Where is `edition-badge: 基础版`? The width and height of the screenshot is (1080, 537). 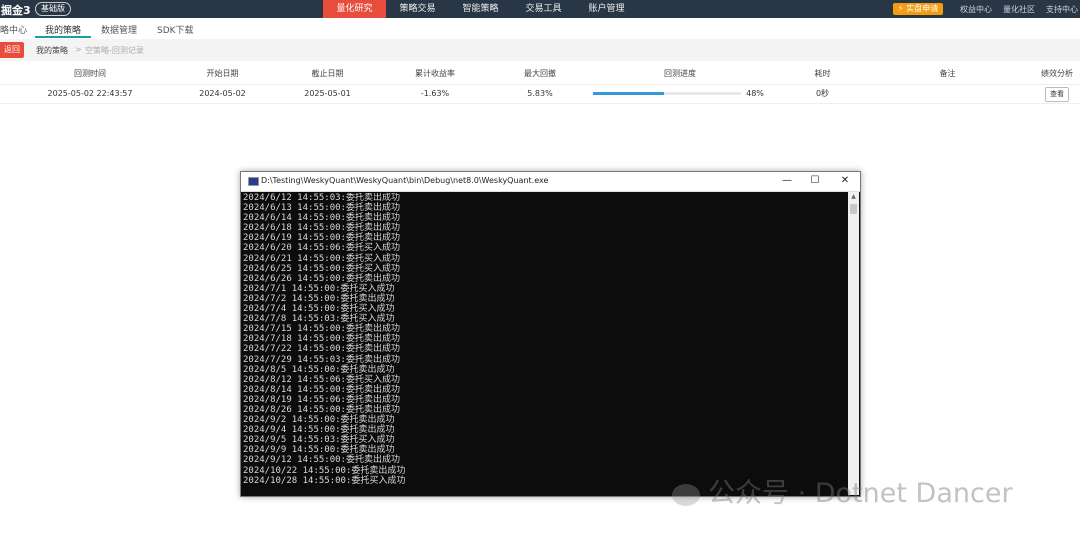
edition-badge: 基础版 is located at coordinates (53, 9).